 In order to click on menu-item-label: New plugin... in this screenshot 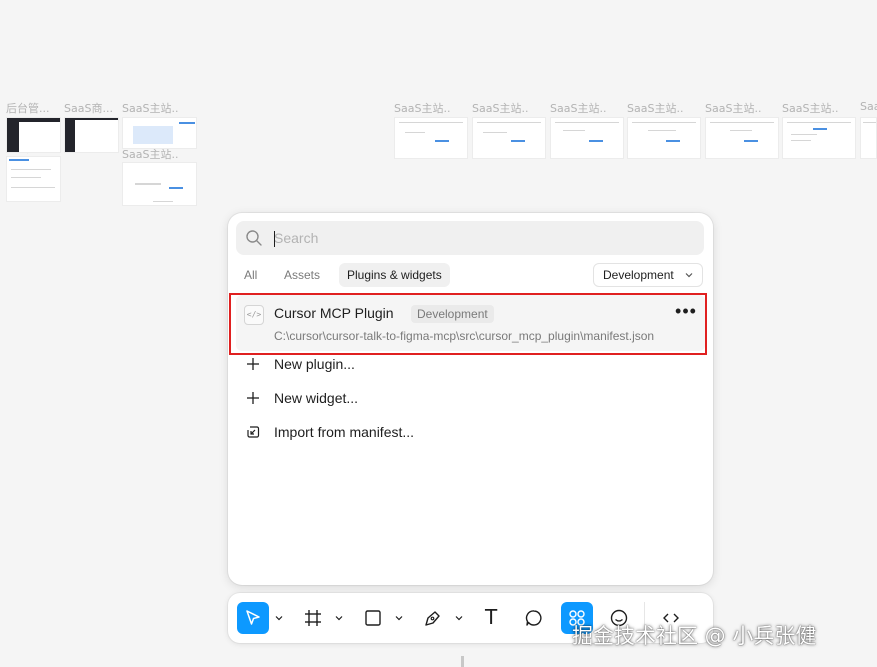, I will do `click(314, 364)`.